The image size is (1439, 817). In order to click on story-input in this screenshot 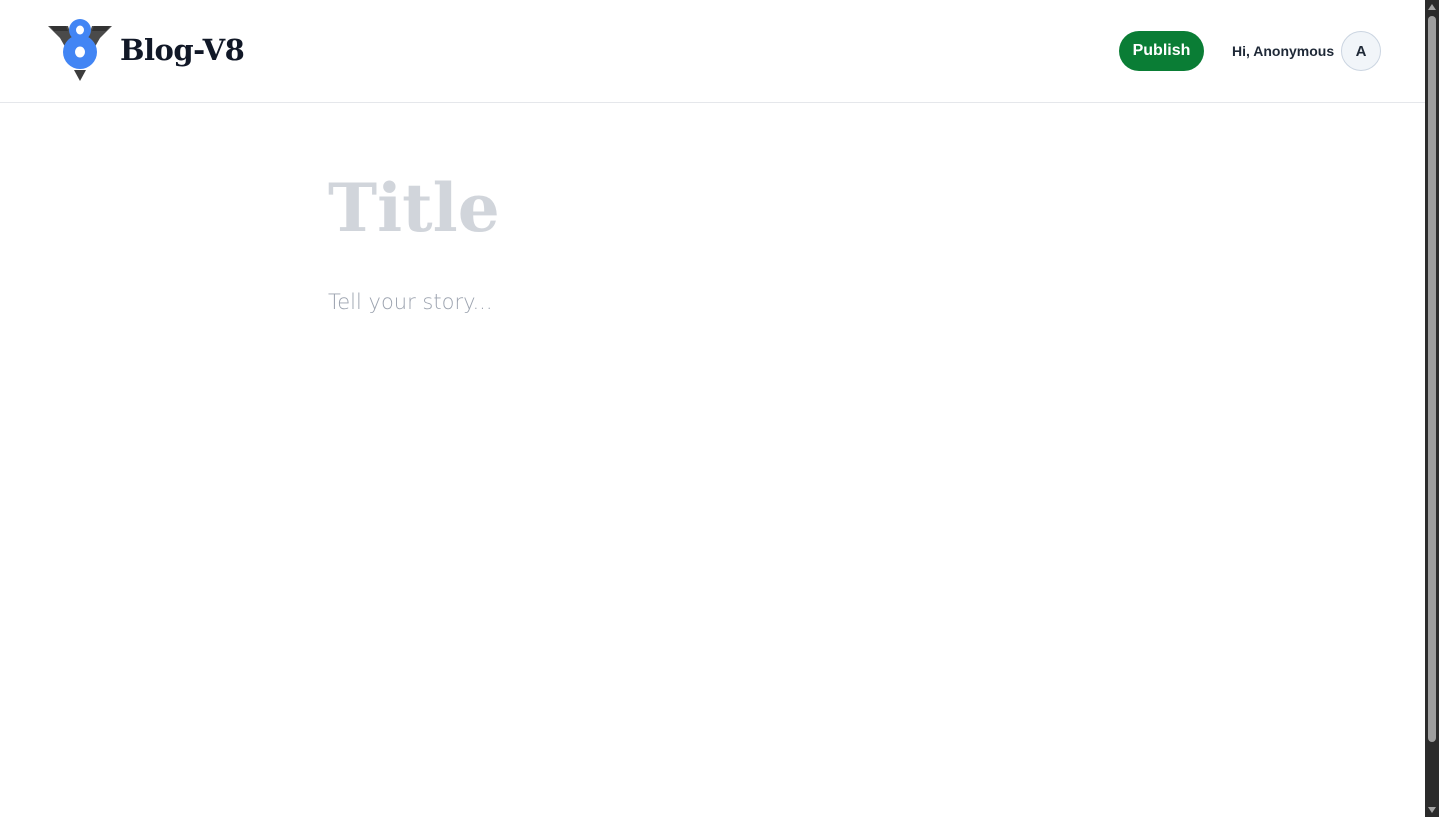, I will do `click(728, 320)`.